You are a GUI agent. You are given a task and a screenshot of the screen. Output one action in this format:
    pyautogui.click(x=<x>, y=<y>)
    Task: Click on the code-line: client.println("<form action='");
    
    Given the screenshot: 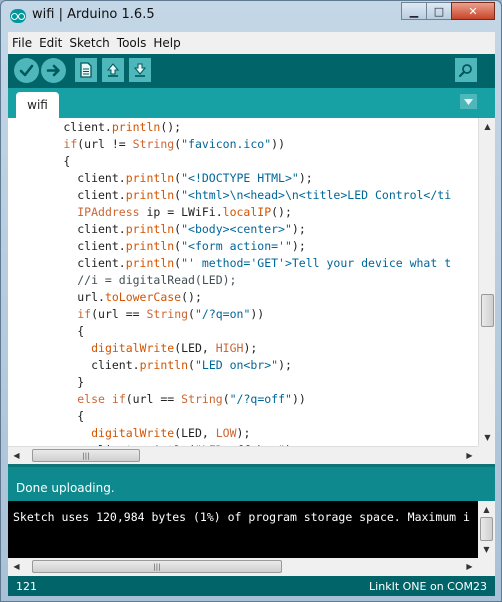 What is the action you would take?
    pyautogui.click(x=157, y=246)
    